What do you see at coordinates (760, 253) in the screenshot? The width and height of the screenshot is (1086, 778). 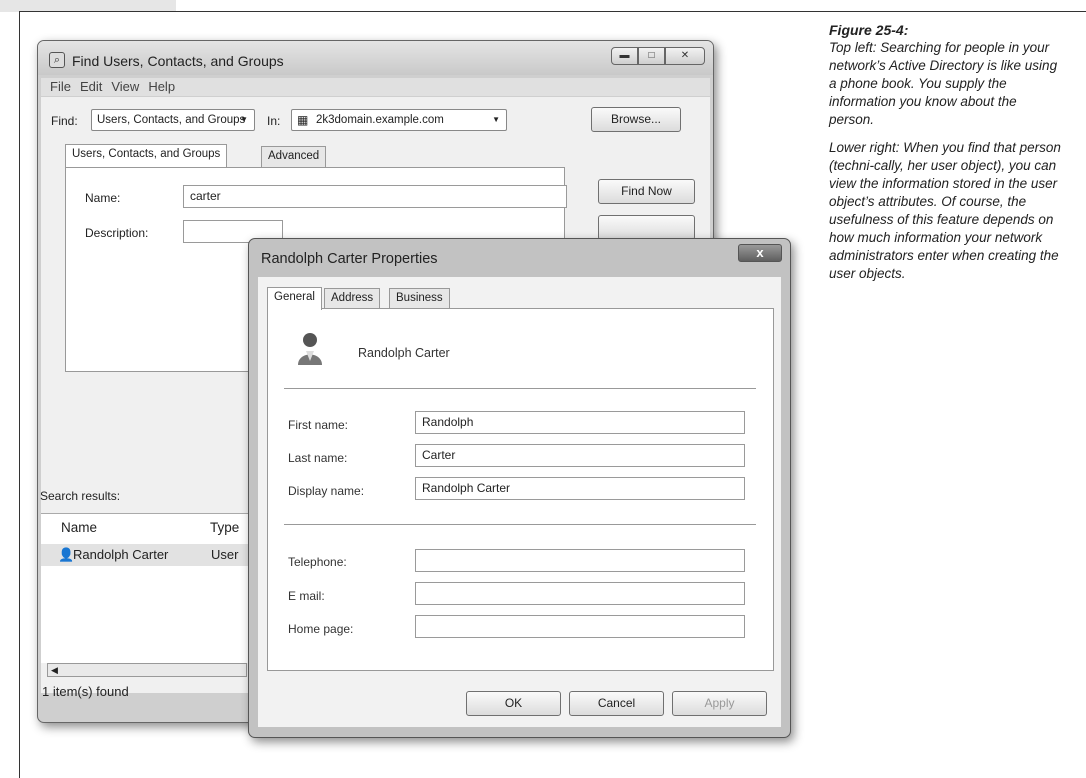 I see `close-icon: x` at bounding box center [760, 253].